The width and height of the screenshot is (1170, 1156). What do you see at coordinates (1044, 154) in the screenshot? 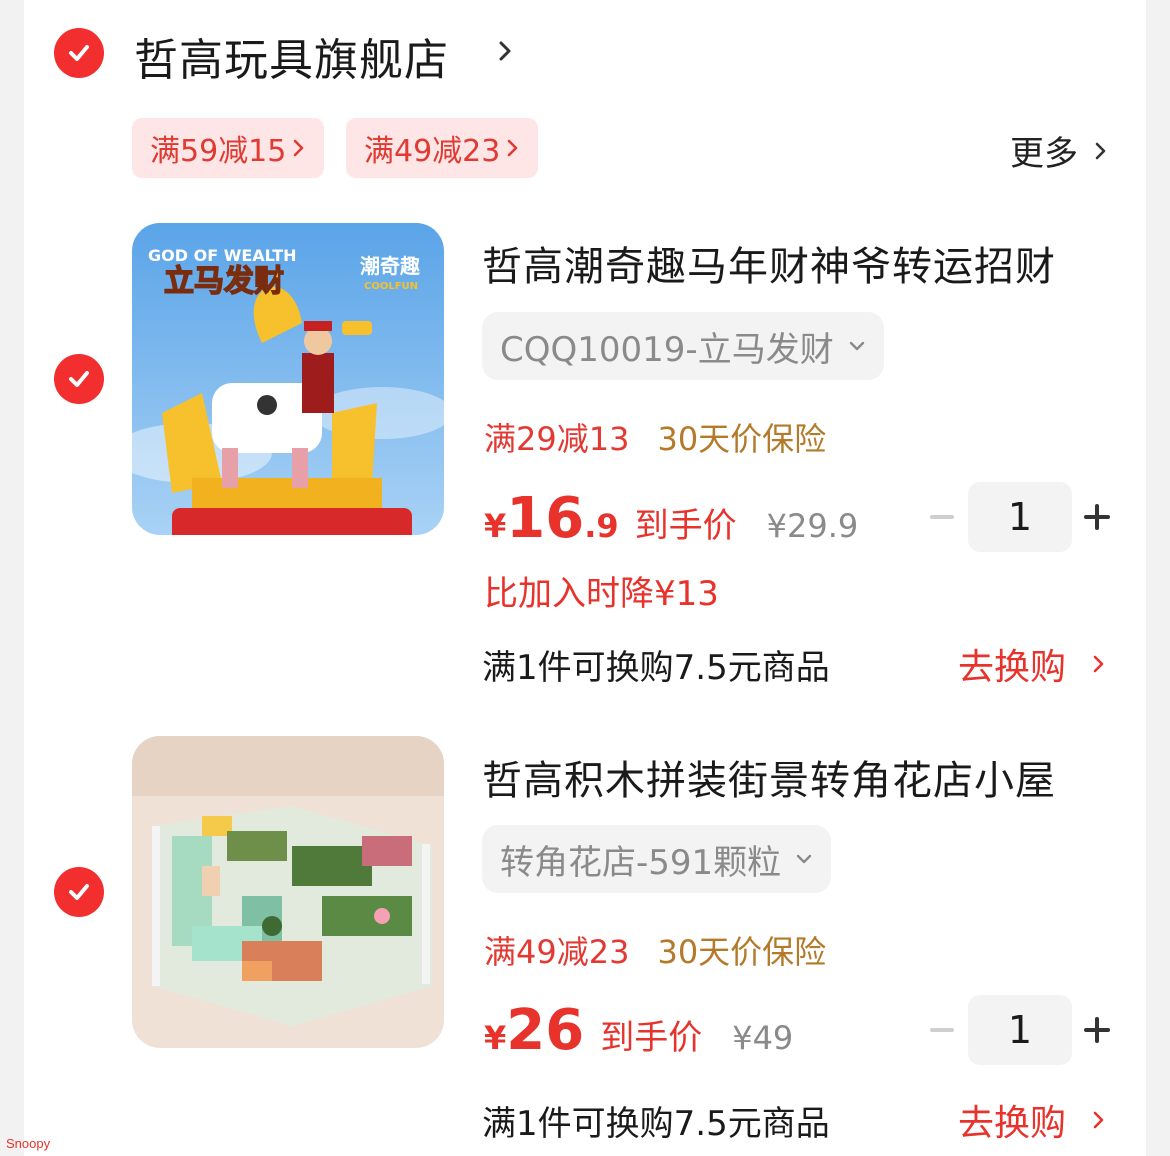
I see `more-label: 更多` at bounding box center [1044, 154].